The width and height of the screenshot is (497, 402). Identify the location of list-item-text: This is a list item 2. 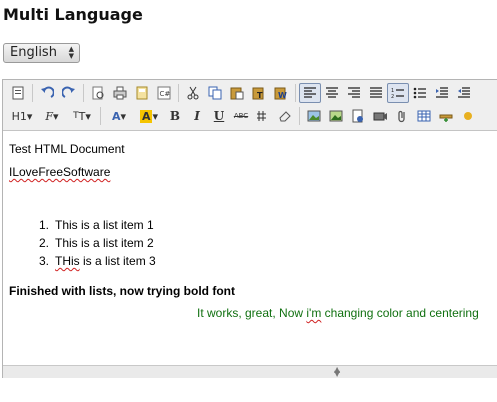
(104, 243).